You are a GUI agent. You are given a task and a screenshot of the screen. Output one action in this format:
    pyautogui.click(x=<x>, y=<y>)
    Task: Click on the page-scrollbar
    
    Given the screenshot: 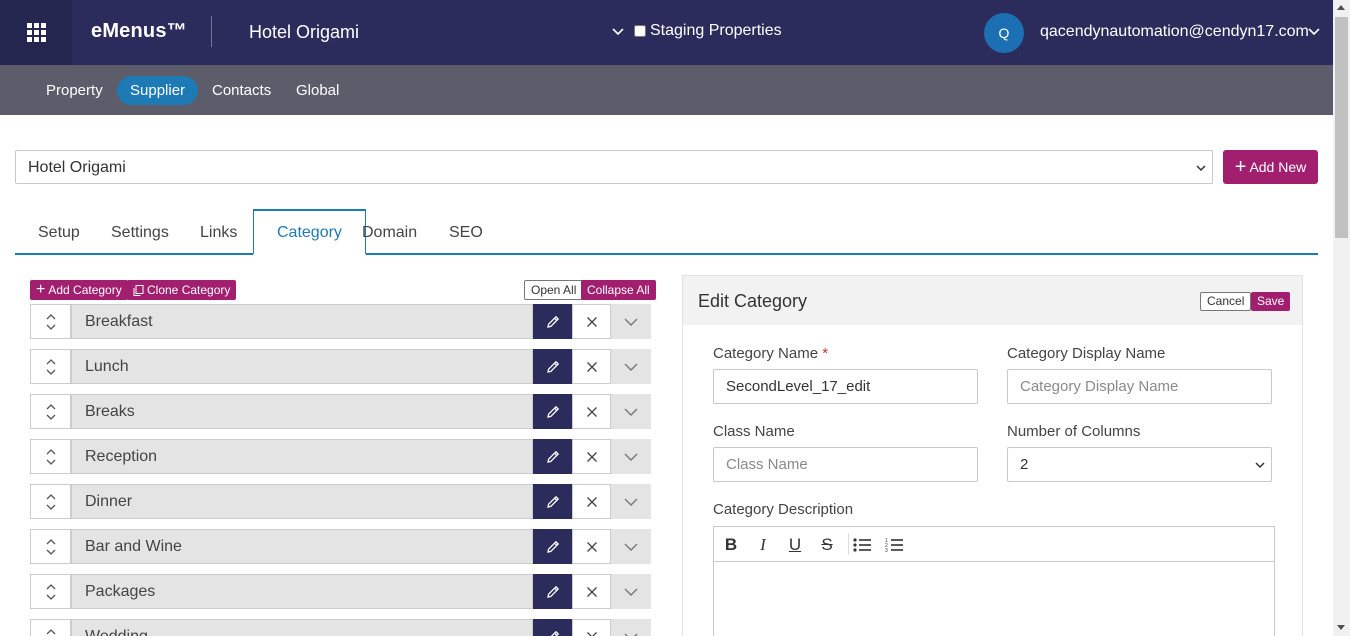 What is the action you would take?
    pyautogui.click(x=1341, y=318)
    